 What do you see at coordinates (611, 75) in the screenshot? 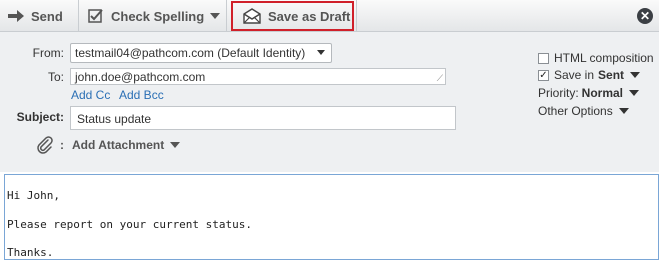
I see `save-in-folder: Sent` at bounding box center [611, 75].